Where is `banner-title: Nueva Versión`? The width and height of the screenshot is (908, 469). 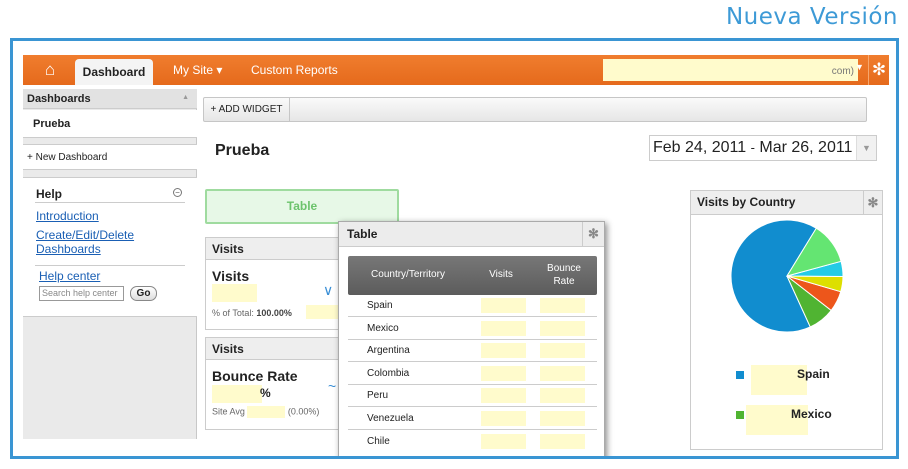 banner-title: Nueva Versión is located at coordinates (811, 17).